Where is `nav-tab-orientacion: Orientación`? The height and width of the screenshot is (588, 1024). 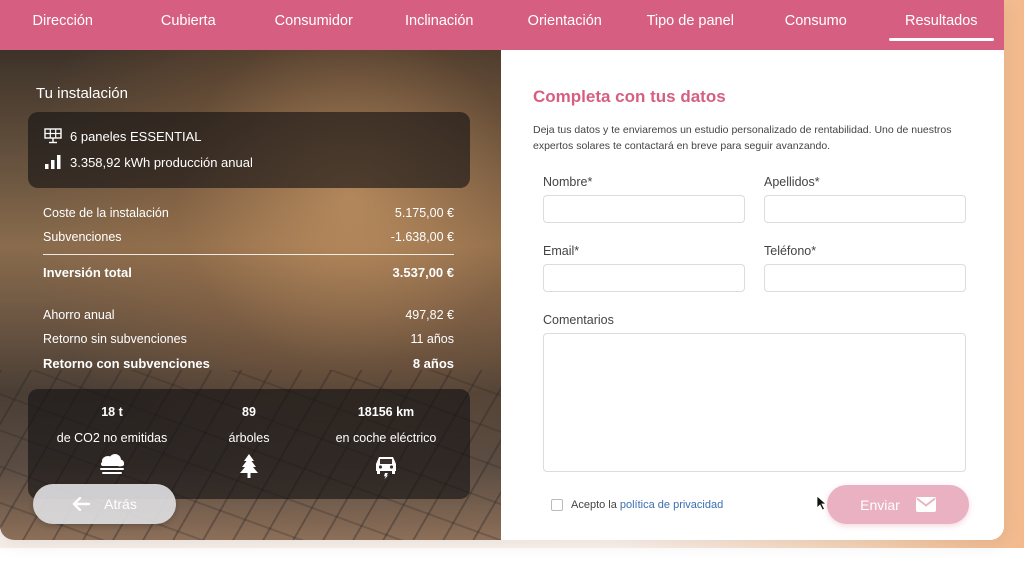 nav-tab-orientacion: Orientación is located at coordinates (565, 25).